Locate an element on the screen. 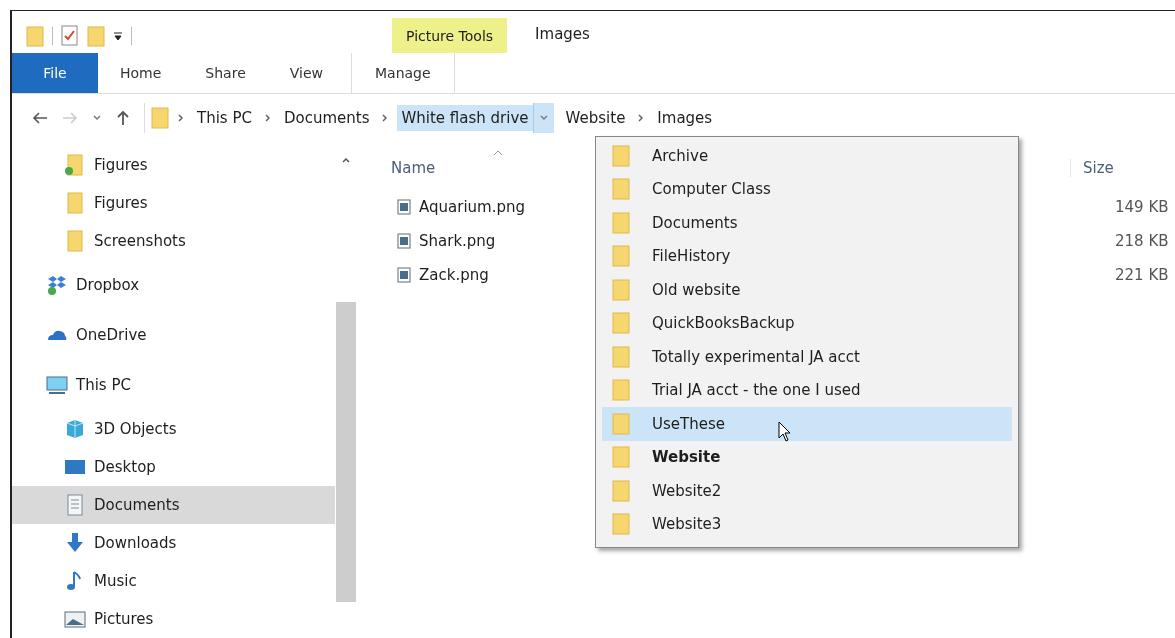  breadcrumb: White flash drive is located at coordinates (465, 118).